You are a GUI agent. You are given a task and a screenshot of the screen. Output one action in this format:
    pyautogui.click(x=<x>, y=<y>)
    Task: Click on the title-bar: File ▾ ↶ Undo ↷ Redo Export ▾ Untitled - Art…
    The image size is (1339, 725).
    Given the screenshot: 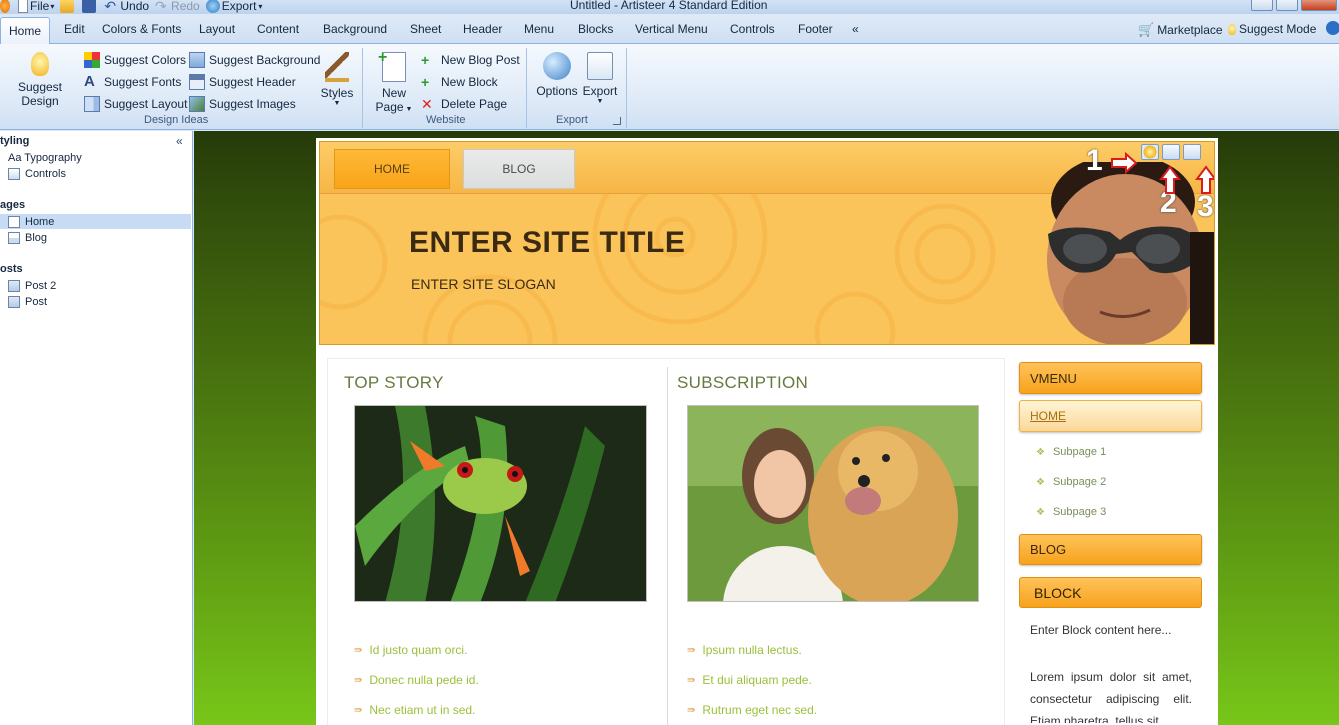 What is the action you would take?
    pyautogui.click(x=669, y=7)
    